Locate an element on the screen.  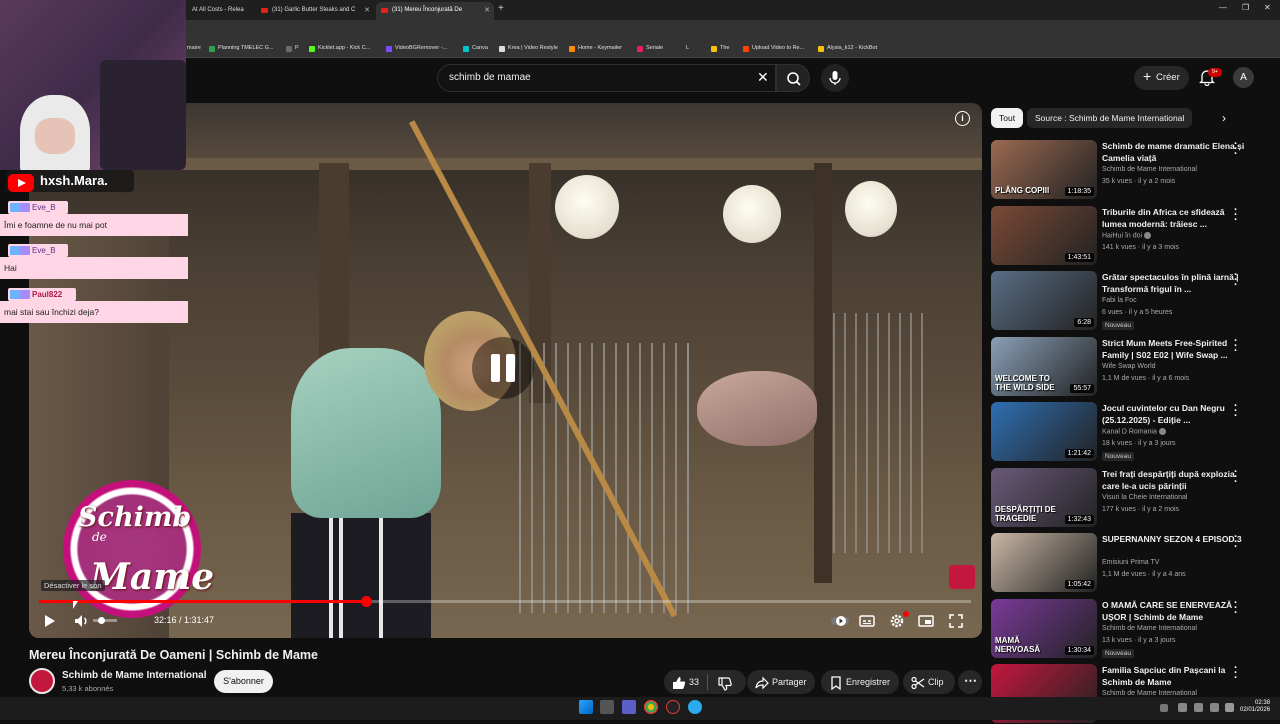
chevron-right-icon: › is located at coordinates (1224, 118).